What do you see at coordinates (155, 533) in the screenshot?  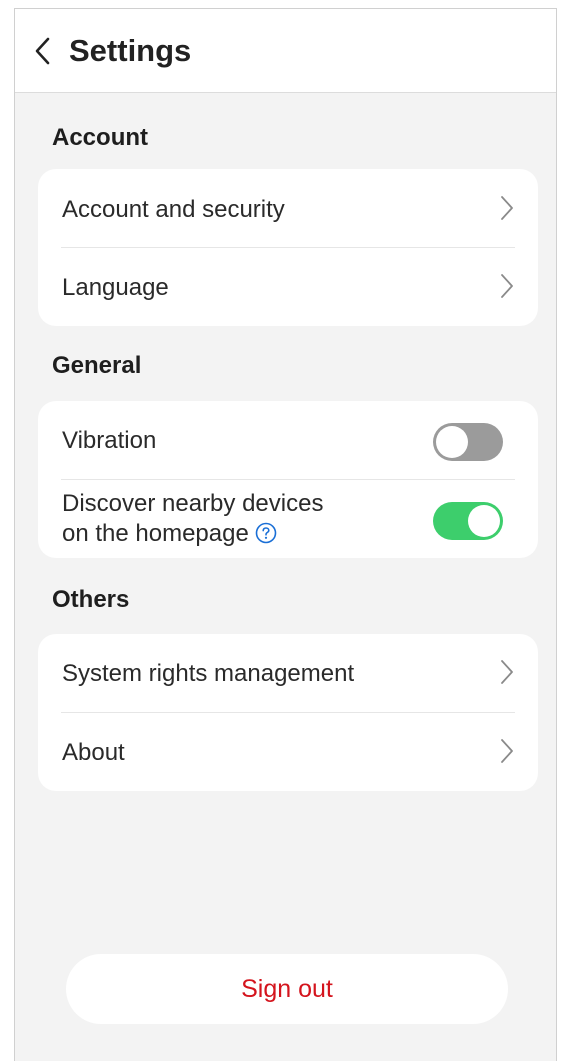 I see `row-label-line2: on the homepage` at bounding box center [155, 533].